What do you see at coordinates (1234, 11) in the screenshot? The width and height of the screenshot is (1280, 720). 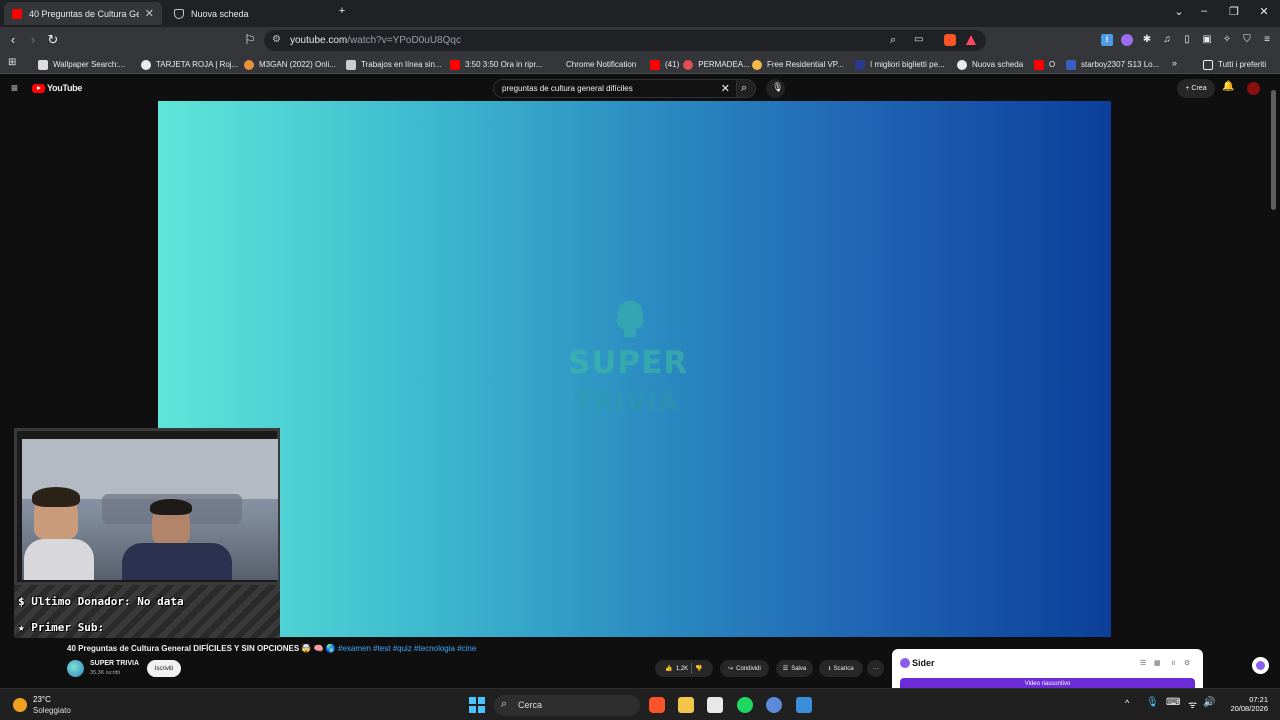 I see `maximize-button: ❐` at bounding box center [1234, 11].